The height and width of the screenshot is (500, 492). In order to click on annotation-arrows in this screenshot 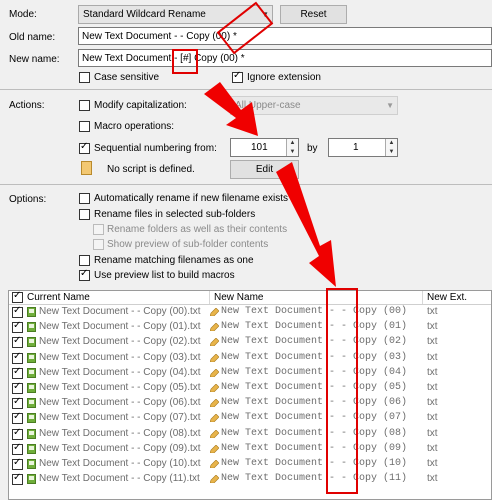, I will do `click(270, 184)`.